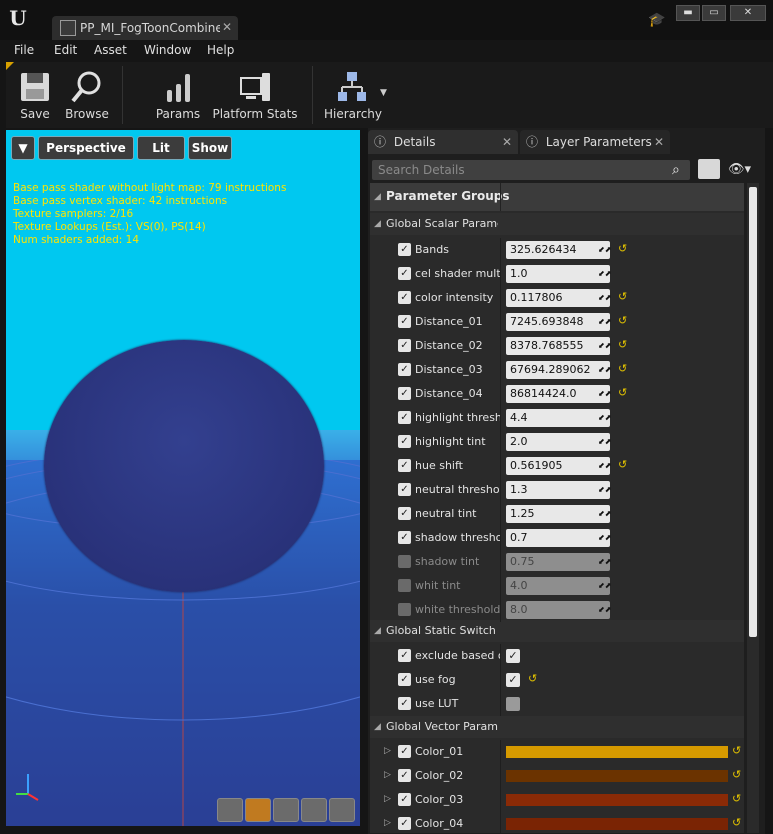 This screenshot has width=773, height=834. Describe the element at coordinates (531, 170) in the screenshot. I see `search-input: Search Details ⌕` at that location.